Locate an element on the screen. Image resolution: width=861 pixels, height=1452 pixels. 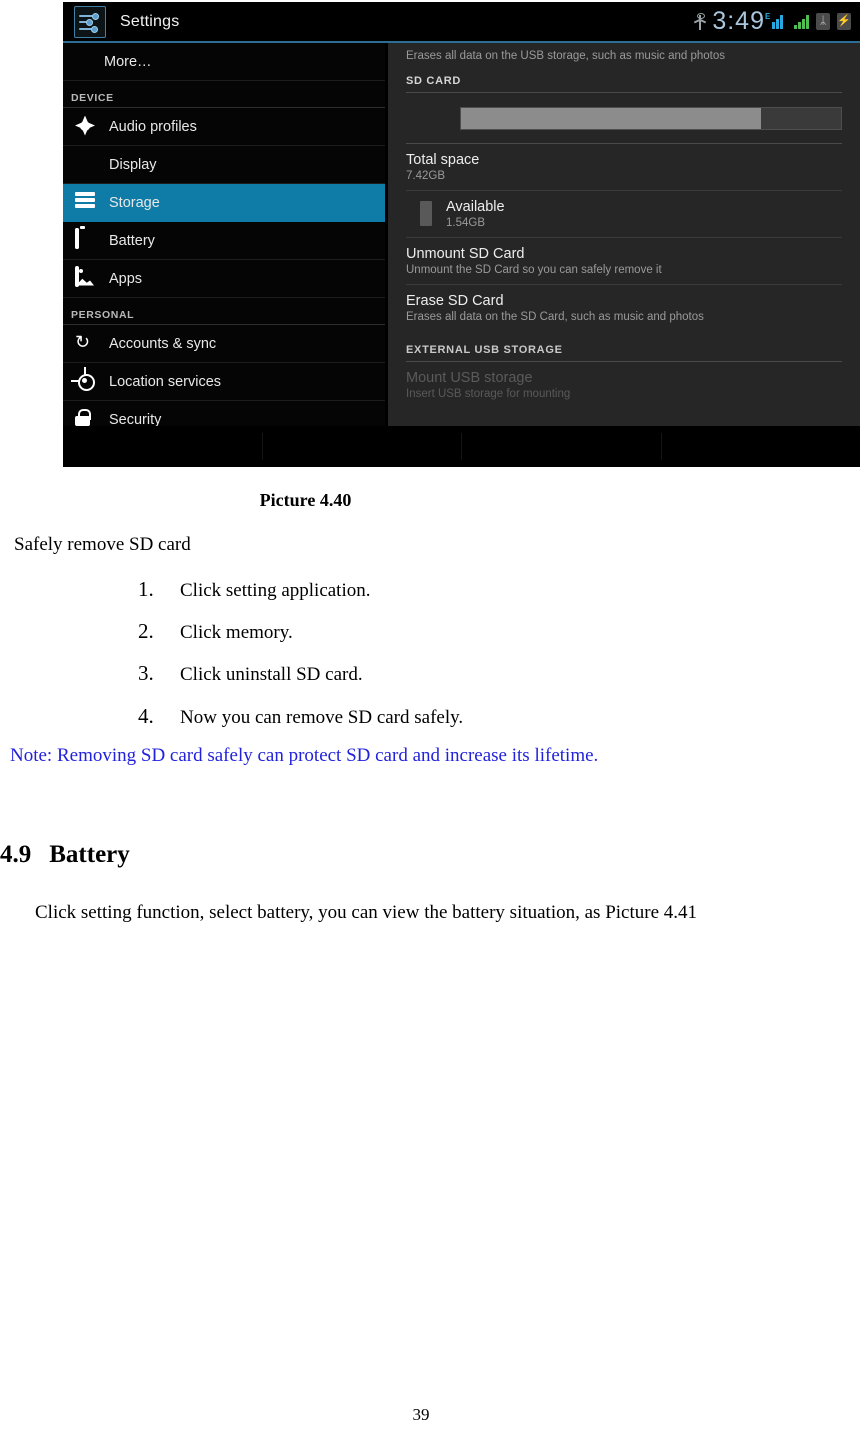
lock-icon is located at coordinates (86, 417).